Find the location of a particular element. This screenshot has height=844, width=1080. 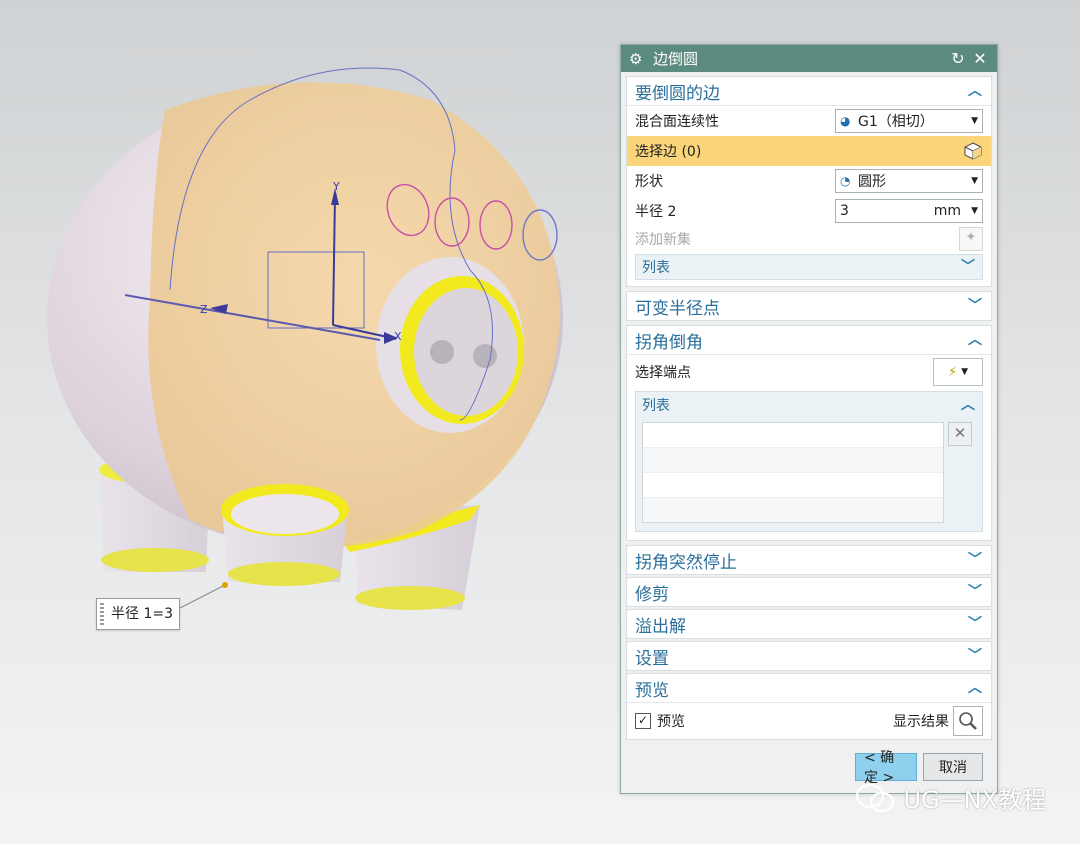

corner-list-header: 列表 ︿ is located at coordinates (809, 405).